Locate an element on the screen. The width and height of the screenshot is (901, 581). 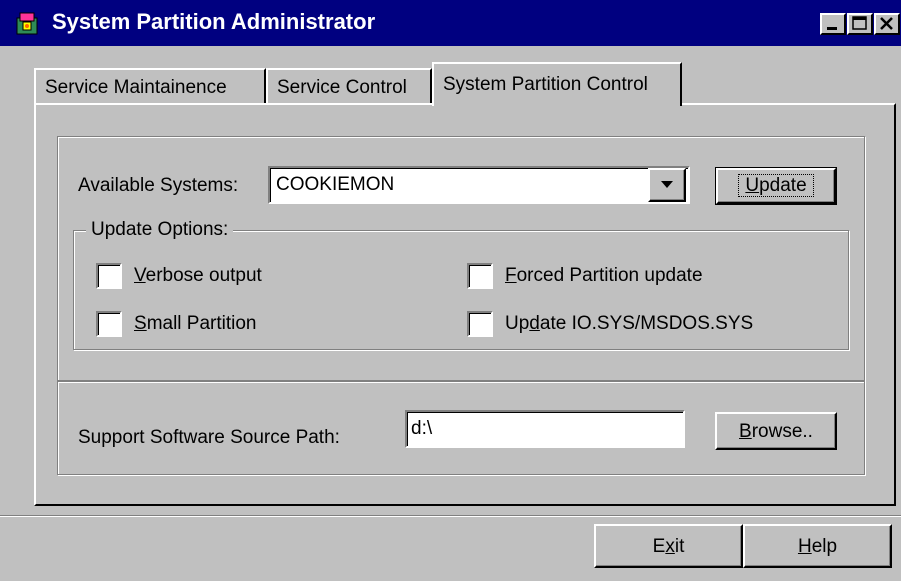
tab-service-maintainence: Service Maintainence is located at coordinates (150, 86).